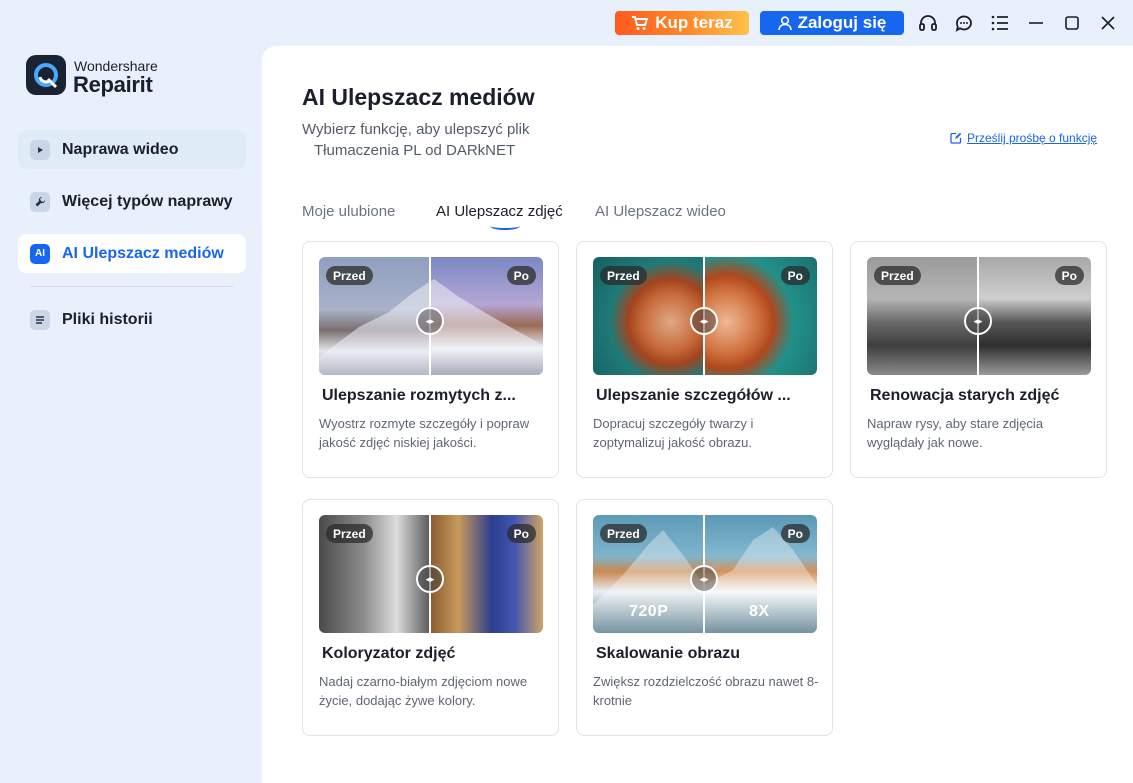 The image size is (1133, 783). Describe the element at coordinates (40, 201) in the screenshot. I see `wrench-icon` at that location.